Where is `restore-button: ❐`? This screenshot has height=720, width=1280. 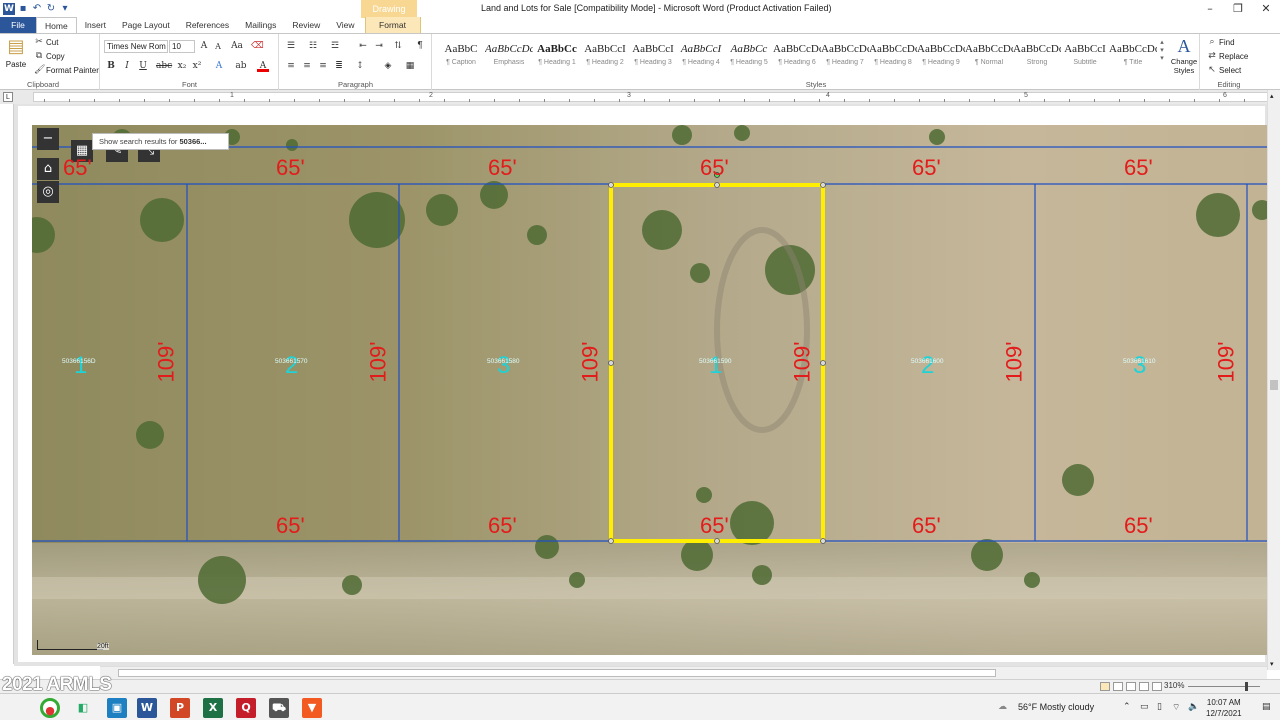 restore-button: ❐ is located at coordinates (1238, 9).